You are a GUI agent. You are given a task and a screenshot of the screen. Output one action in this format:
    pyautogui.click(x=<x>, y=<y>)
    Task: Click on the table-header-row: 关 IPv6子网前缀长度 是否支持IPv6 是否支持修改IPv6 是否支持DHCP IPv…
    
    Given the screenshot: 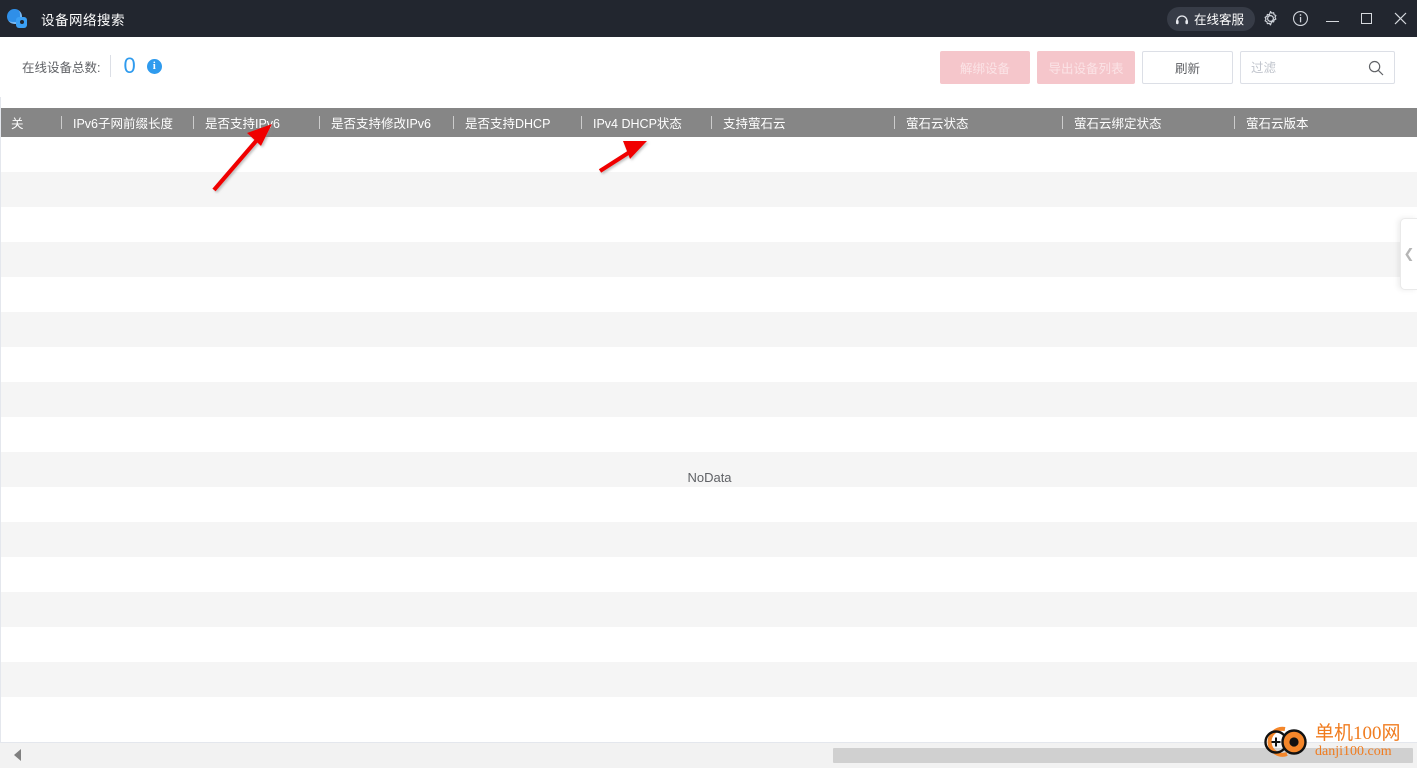 What is the action you would take?
    pyautogui.click(x=709, y=122)
    